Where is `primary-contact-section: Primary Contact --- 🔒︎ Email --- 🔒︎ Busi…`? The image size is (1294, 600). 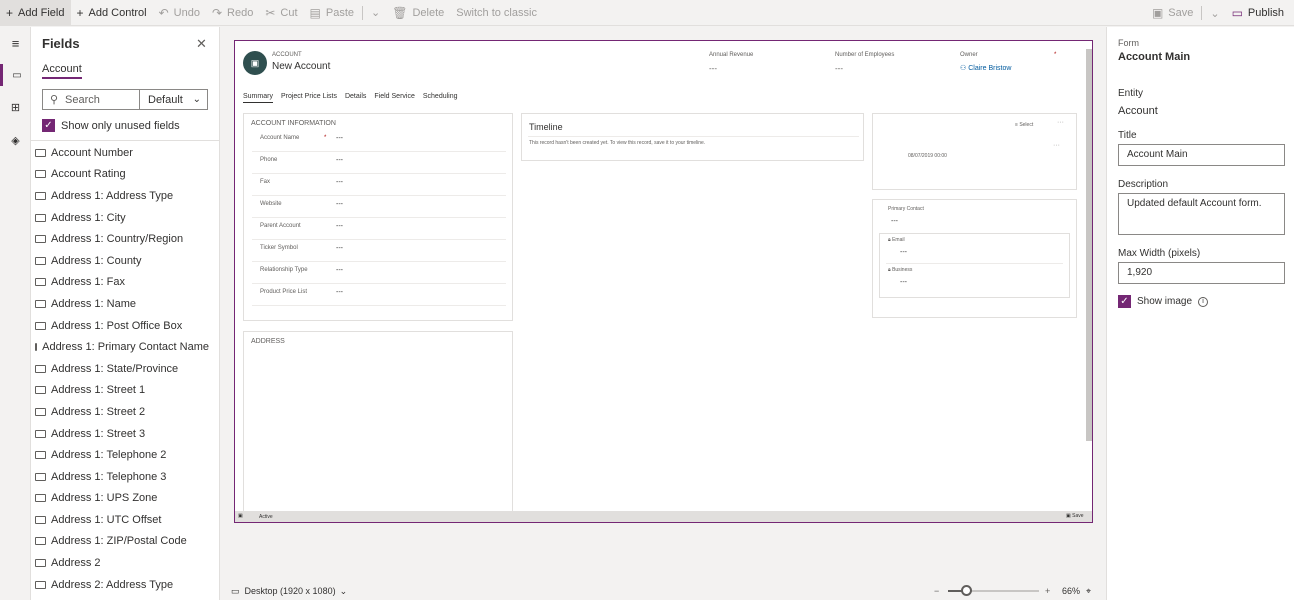
primary-contact-section: Primary Contact --- 🔒︎ Email --- 🔒︎ Busi… is located at coordinates (974, 258).